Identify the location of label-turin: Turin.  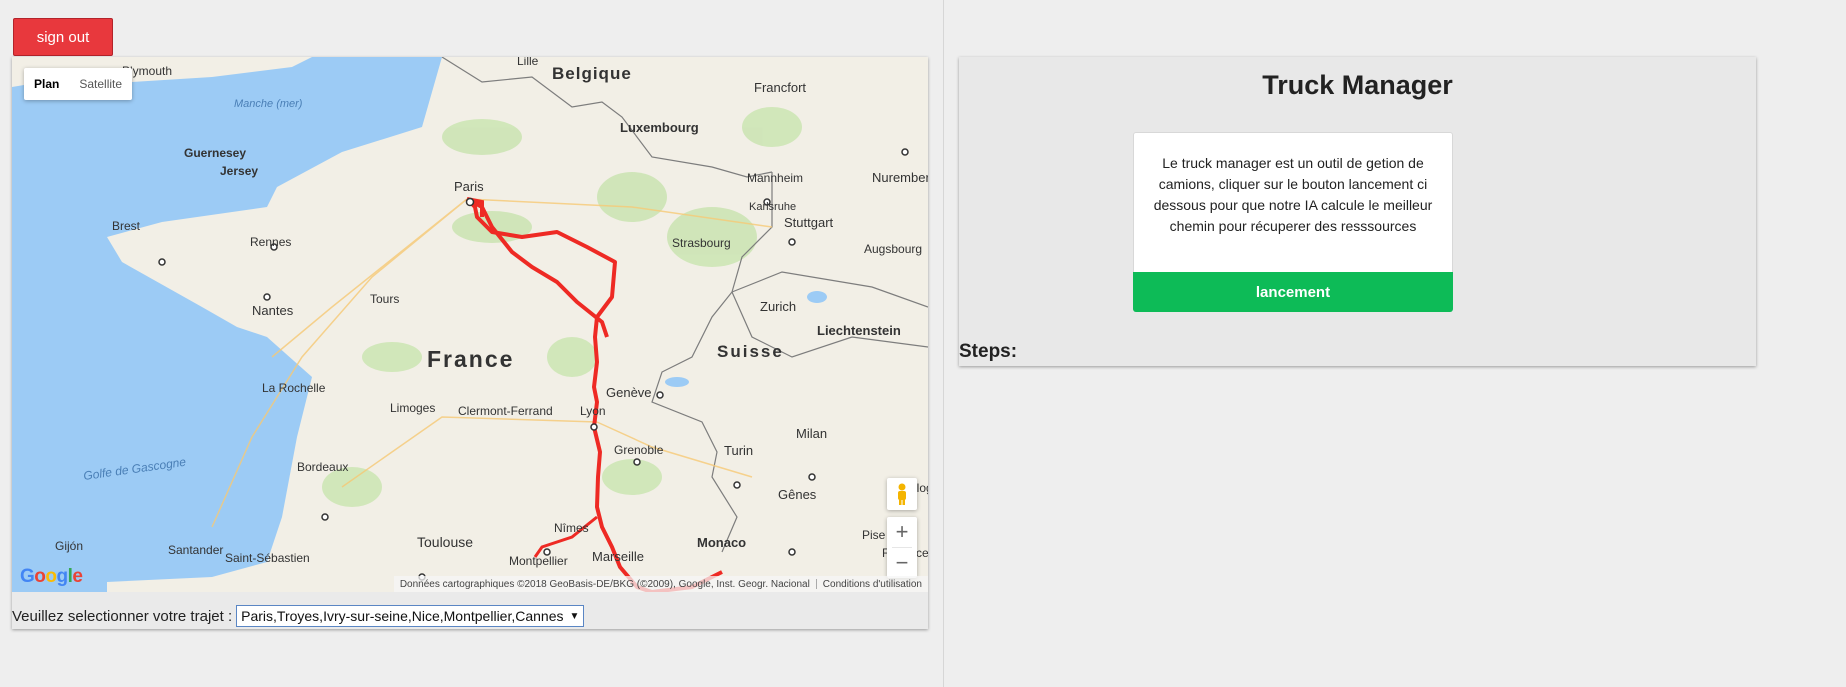
(738, 450).